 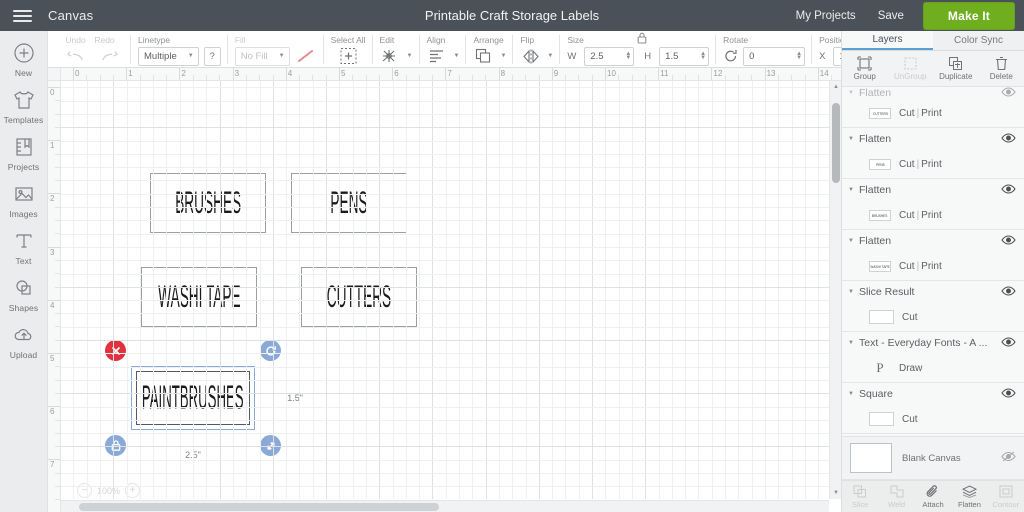 I want to click on fill-select: No Fill ▼, so click(x=262, y=56).